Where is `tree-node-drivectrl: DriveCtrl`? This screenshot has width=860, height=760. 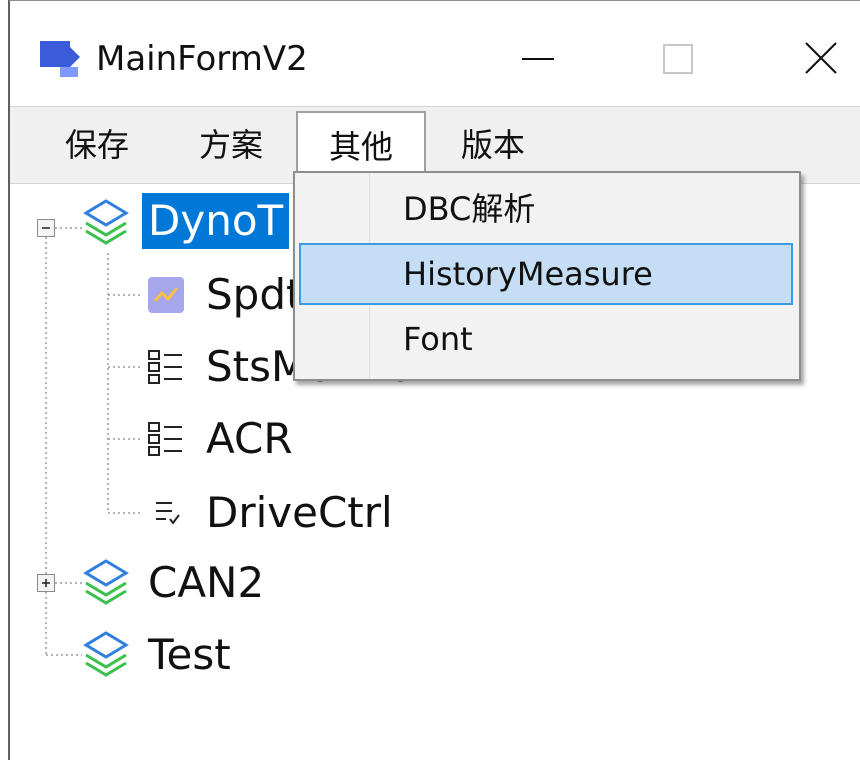
tree-node-drivectrl: DriveCtrl is located at coordinates (299, 513).